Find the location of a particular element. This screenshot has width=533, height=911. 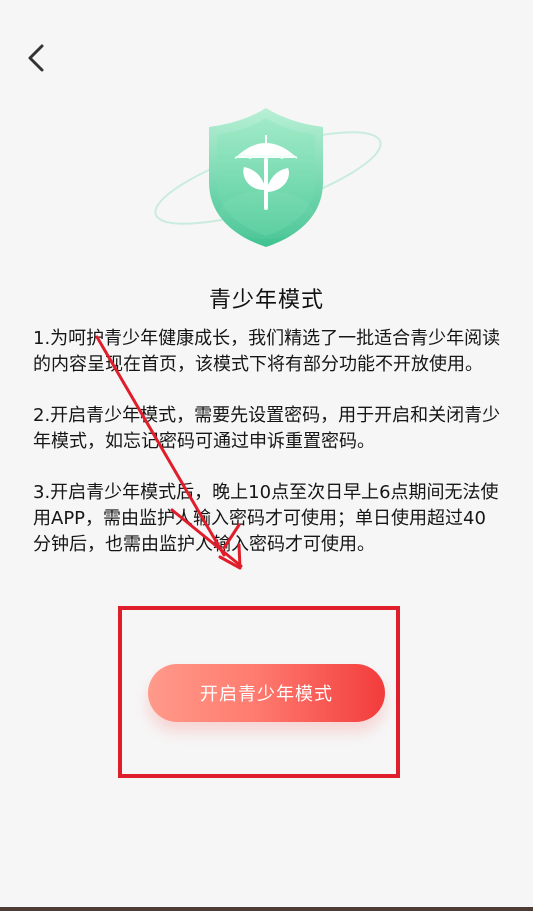

back-chevron-icon is located at coordinates (36, 58).